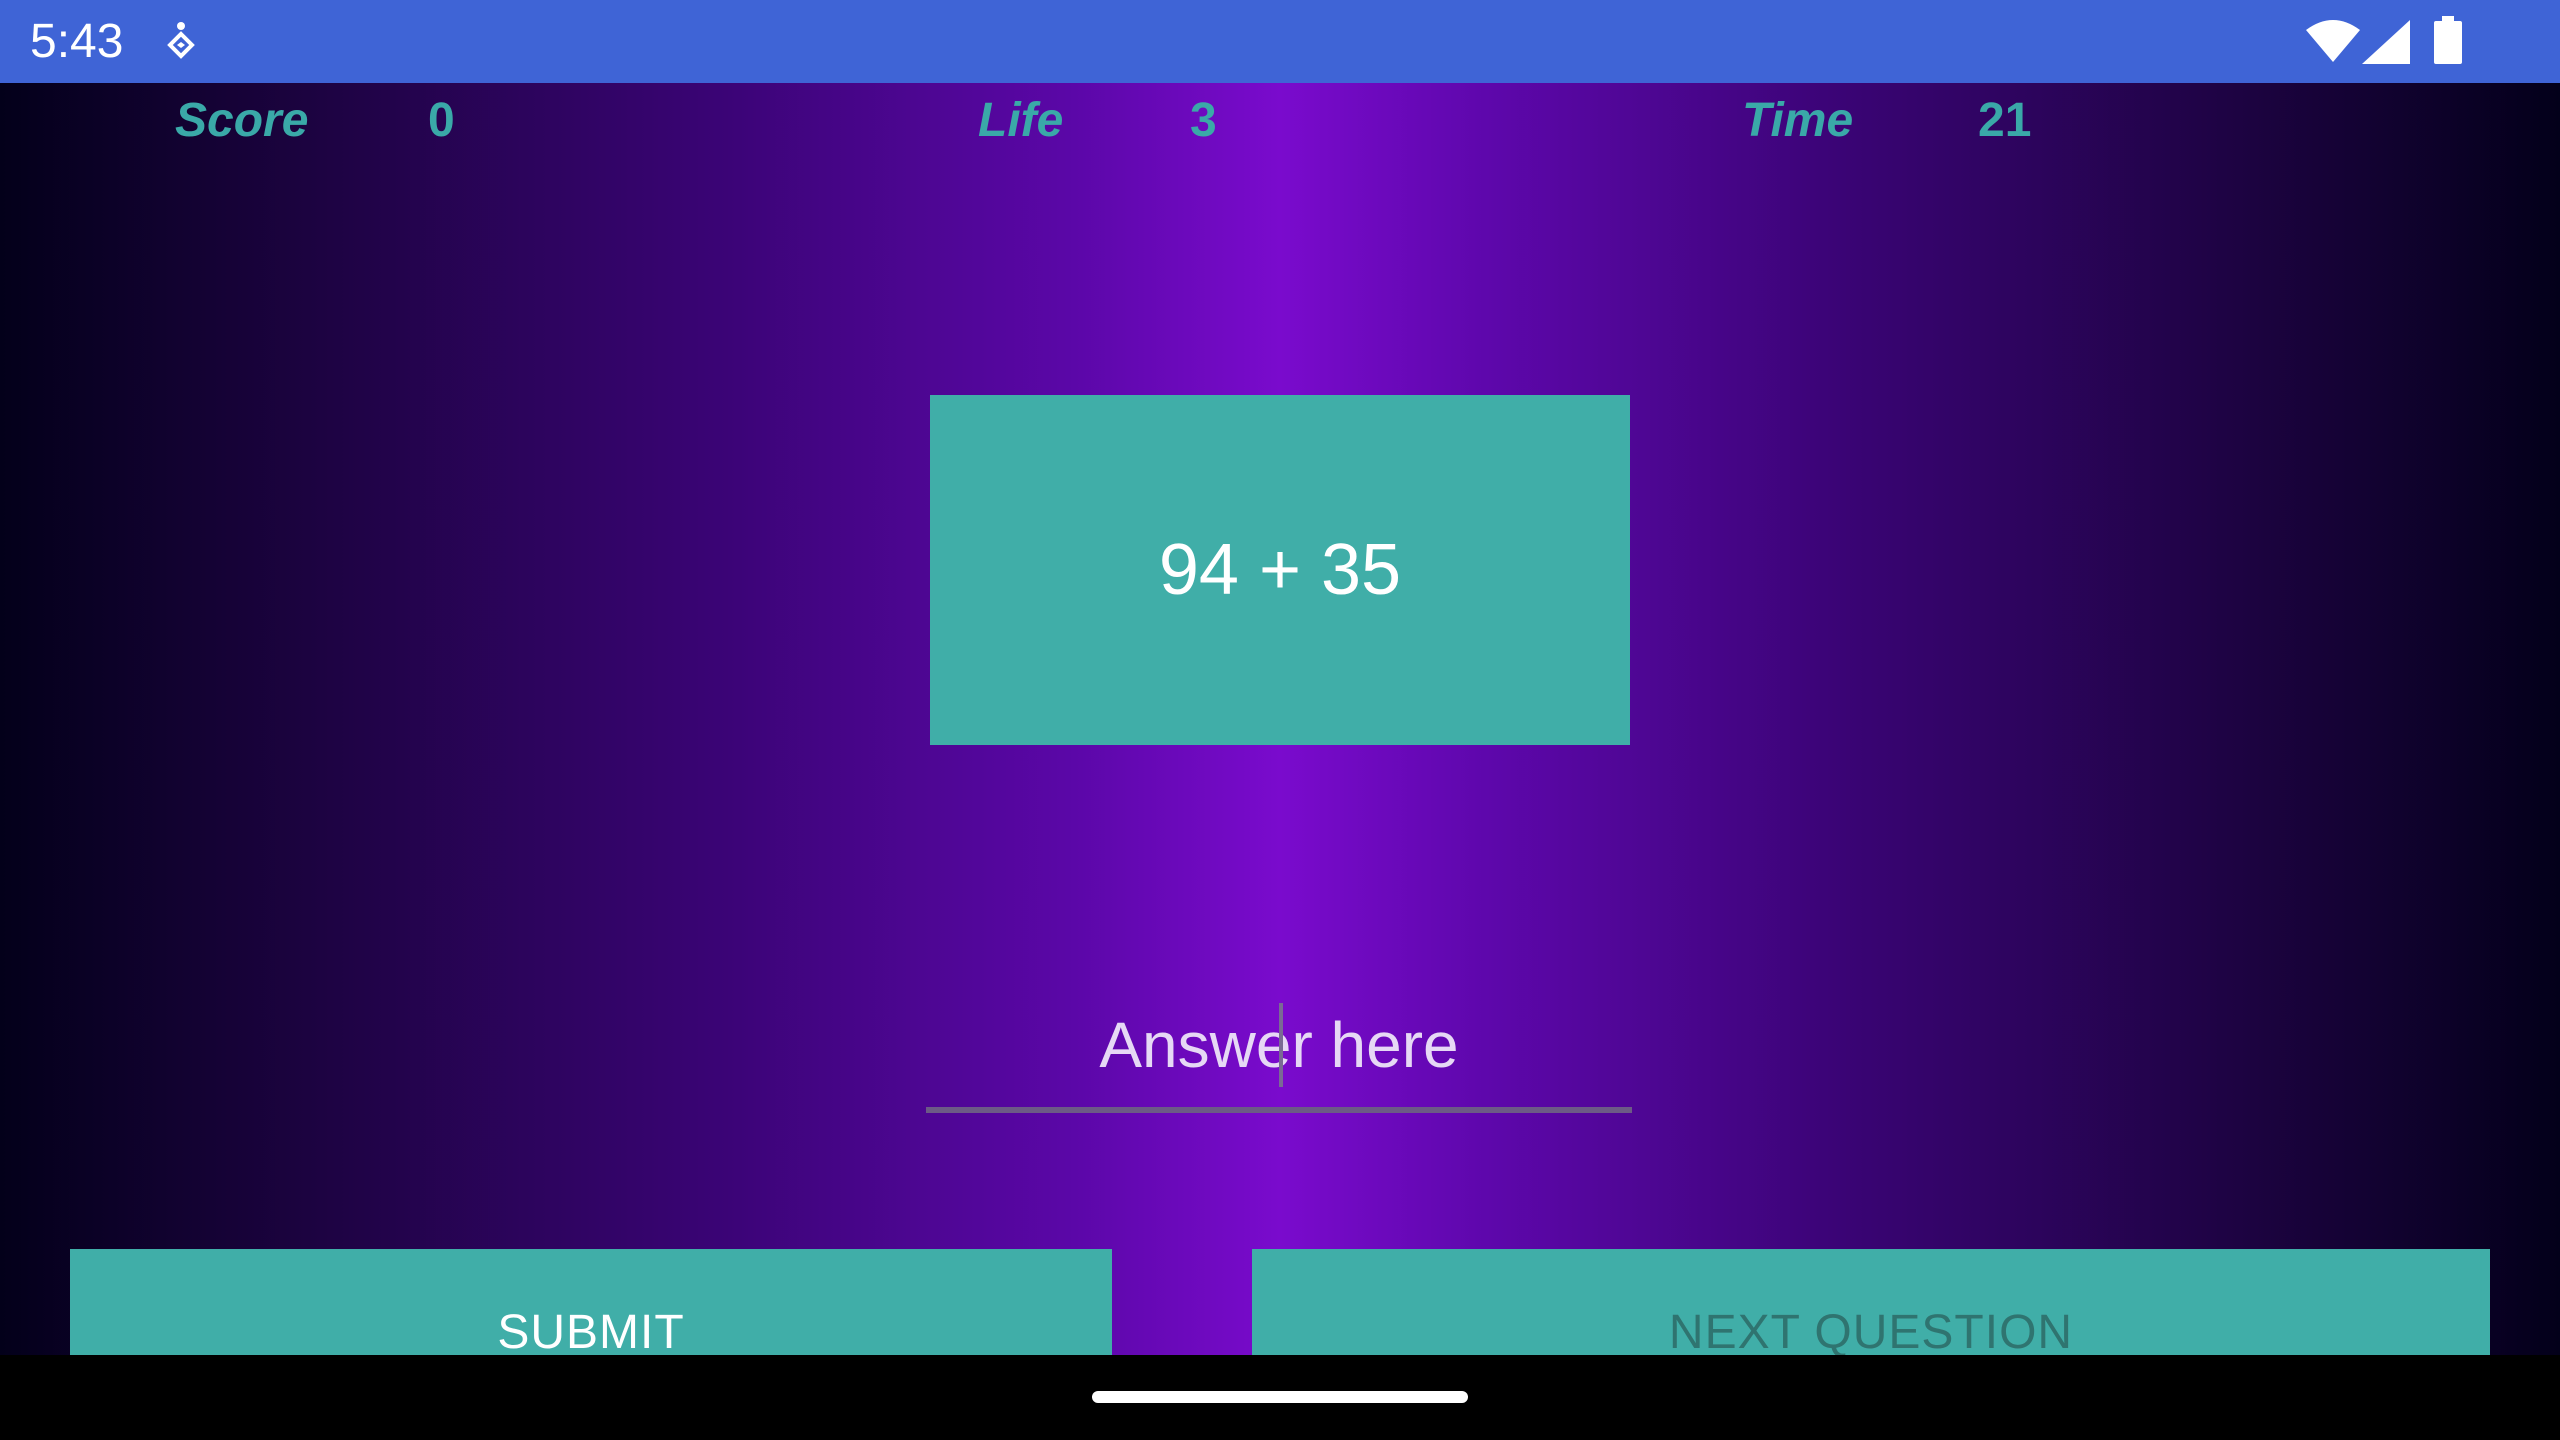 The width and height of the screenshot is (2560, 1440). I want to click on accessibility-icon, so click(181, 40).